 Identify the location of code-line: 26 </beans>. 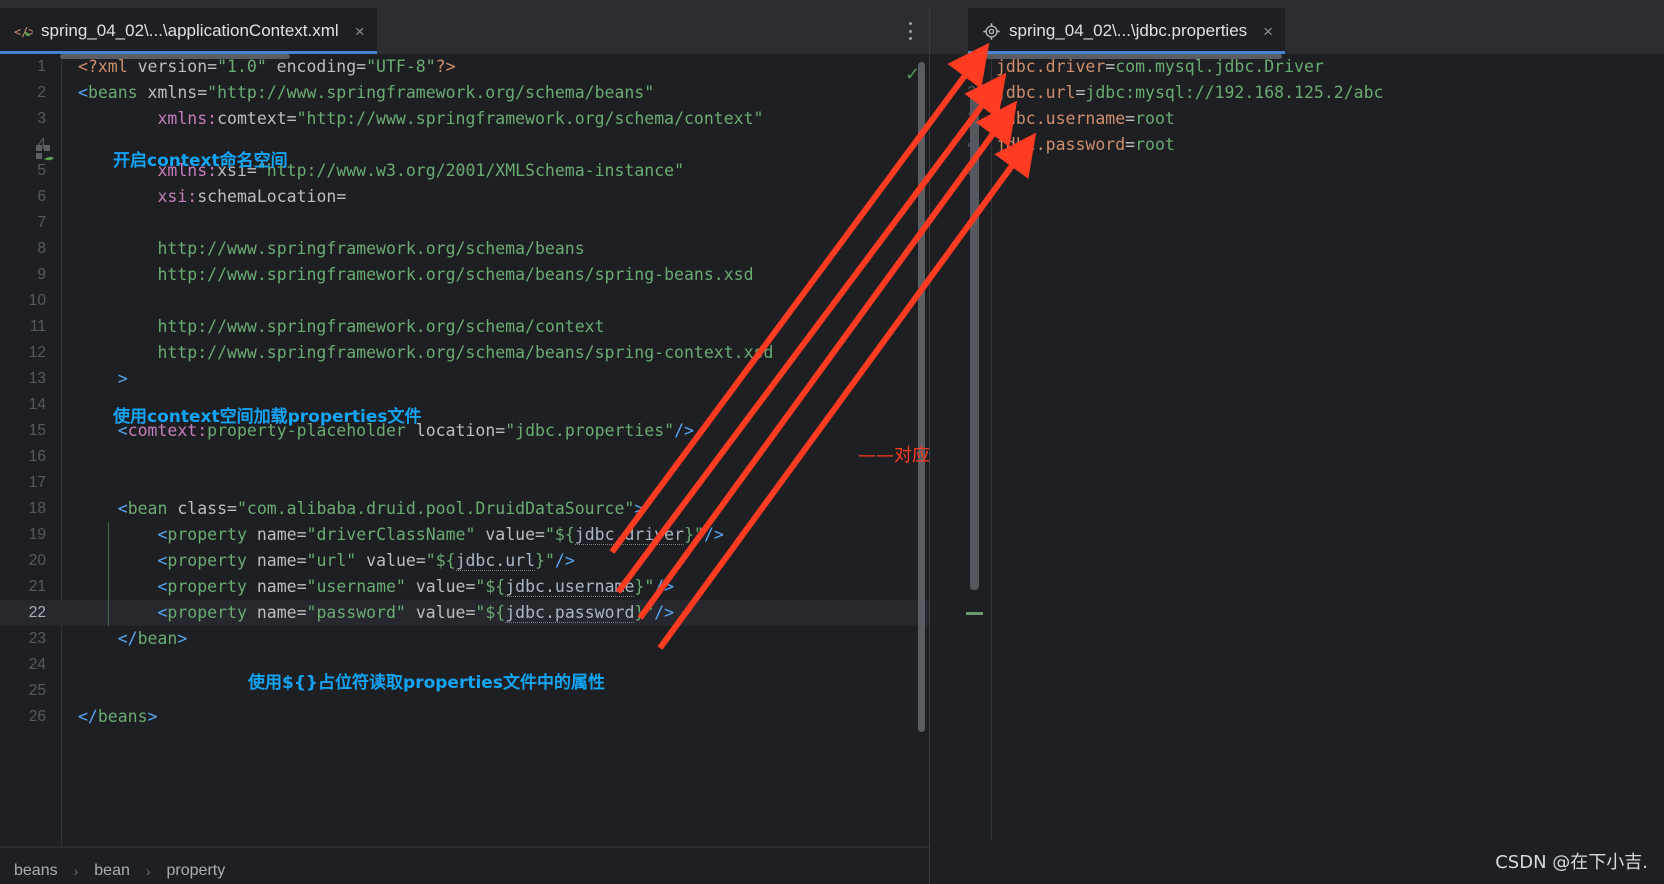
(465, 717).